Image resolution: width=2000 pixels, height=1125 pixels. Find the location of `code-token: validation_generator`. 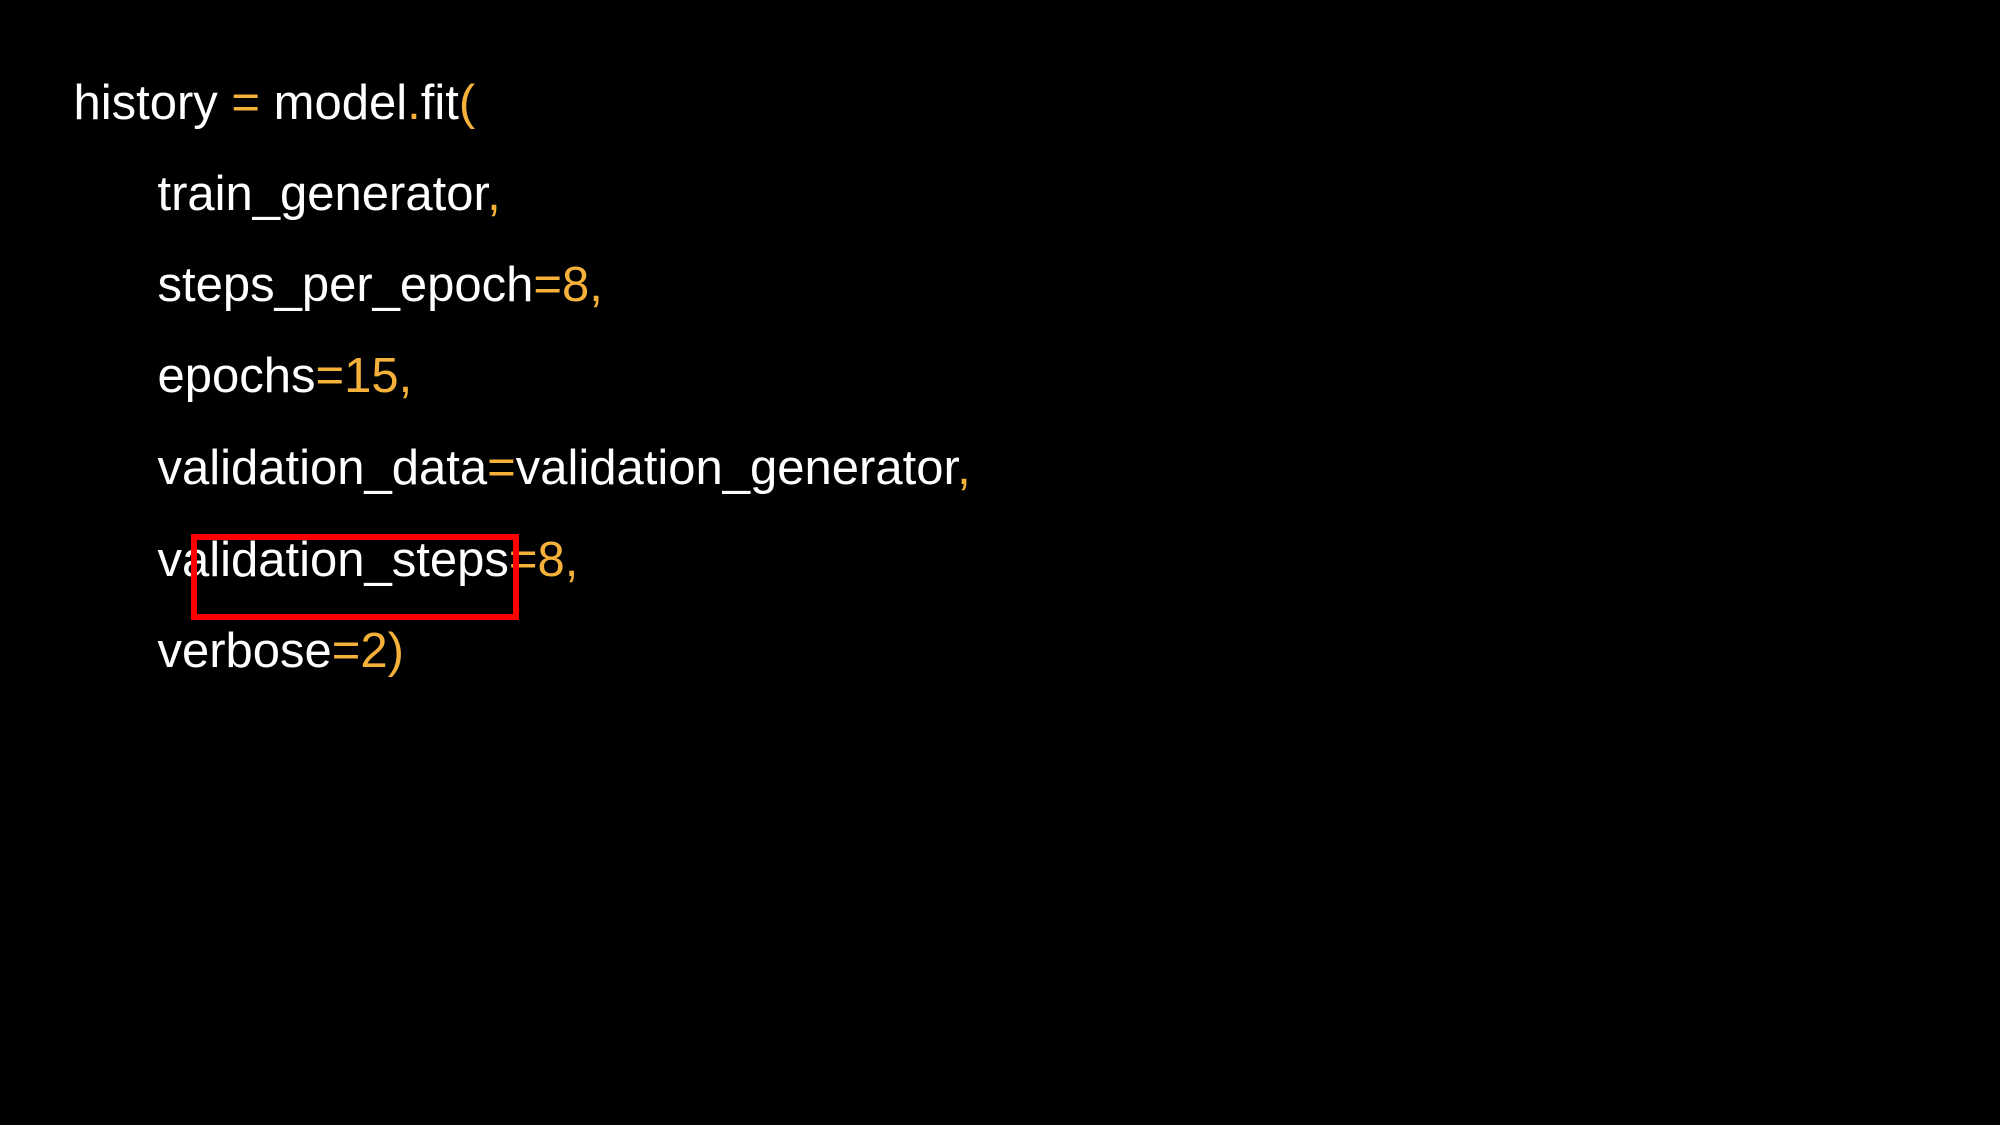

code-token: validation_generator is located at coordinates (736, 468).